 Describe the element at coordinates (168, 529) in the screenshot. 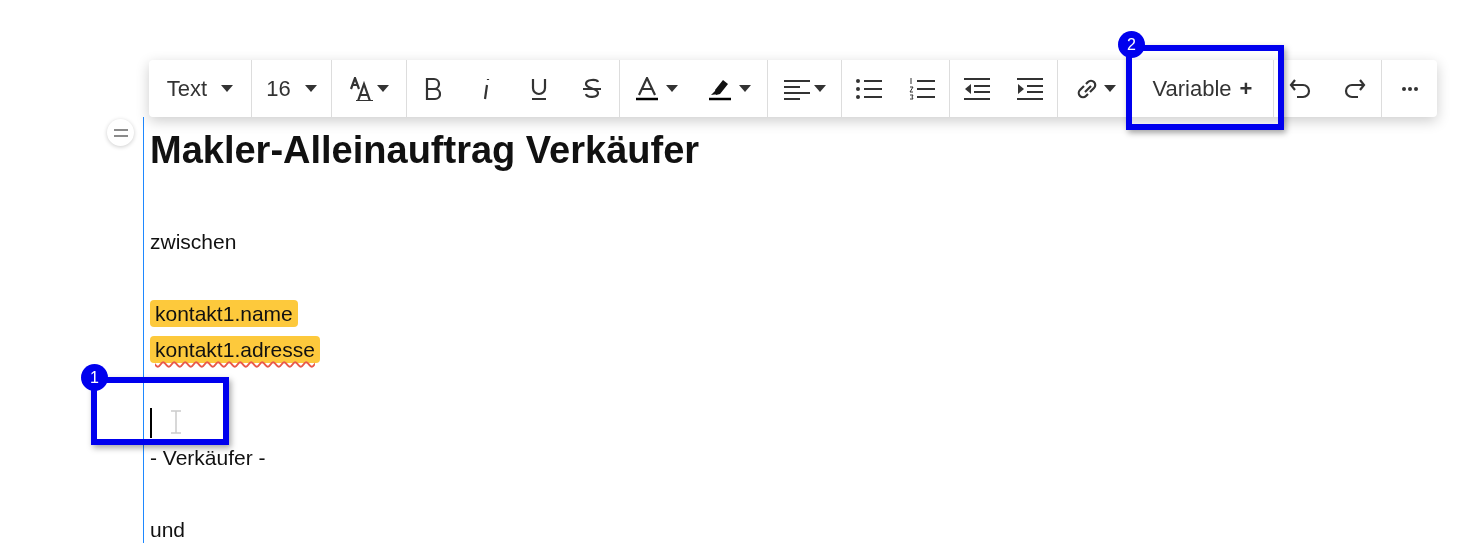

I see `paragraph-text: und` at that location.